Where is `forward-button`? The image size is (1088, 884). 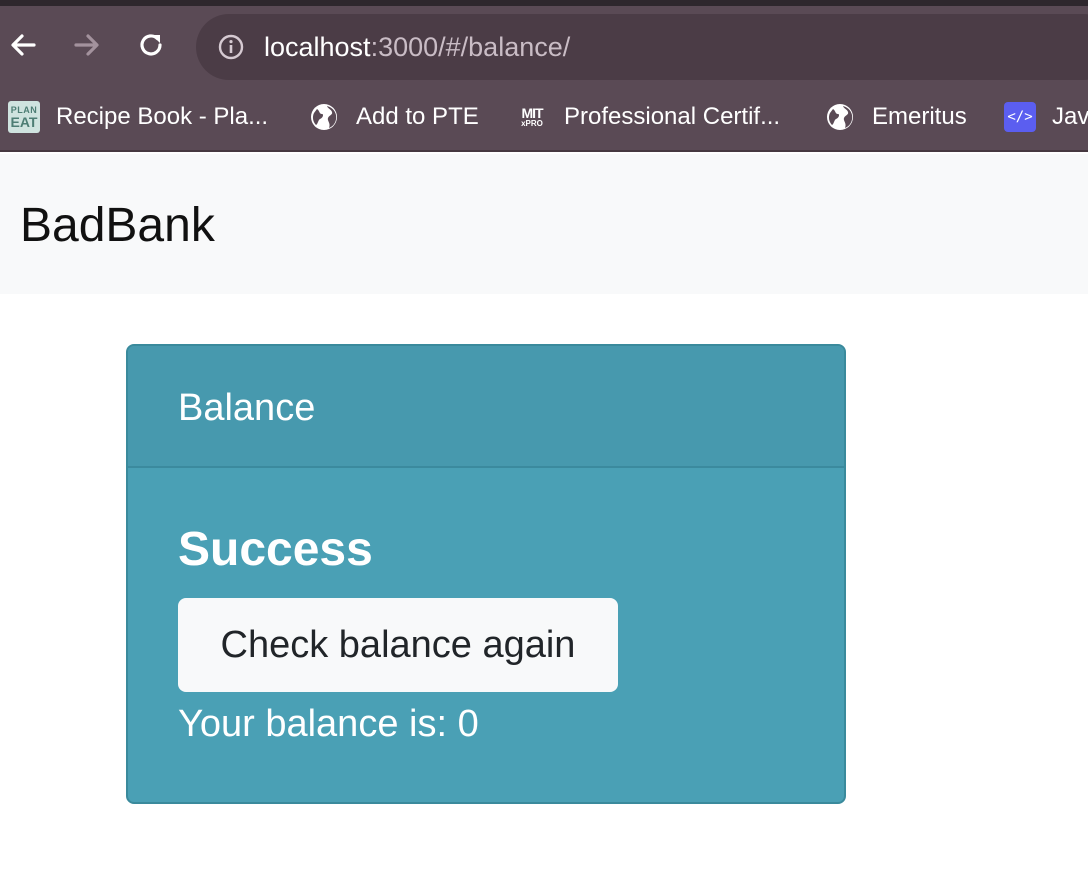 forward-button is located at coordinates (87, 45).